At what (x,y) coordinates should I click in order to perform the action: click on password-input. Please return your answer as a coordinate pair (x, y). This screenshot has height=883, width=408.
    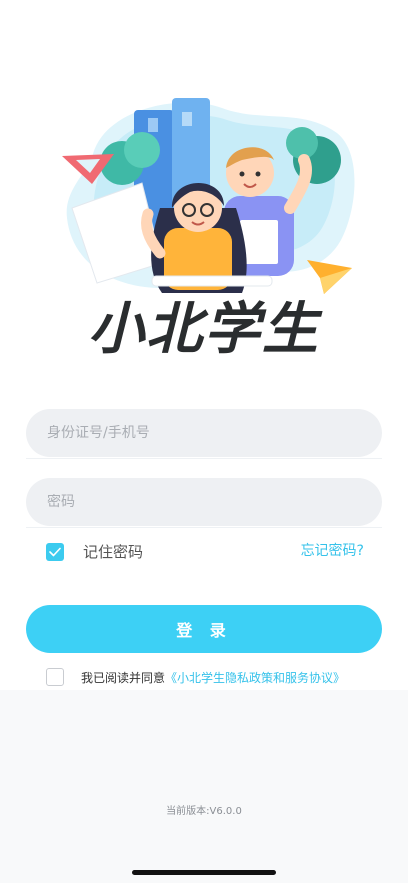
    Looking at the image, I should click on (214, 502).